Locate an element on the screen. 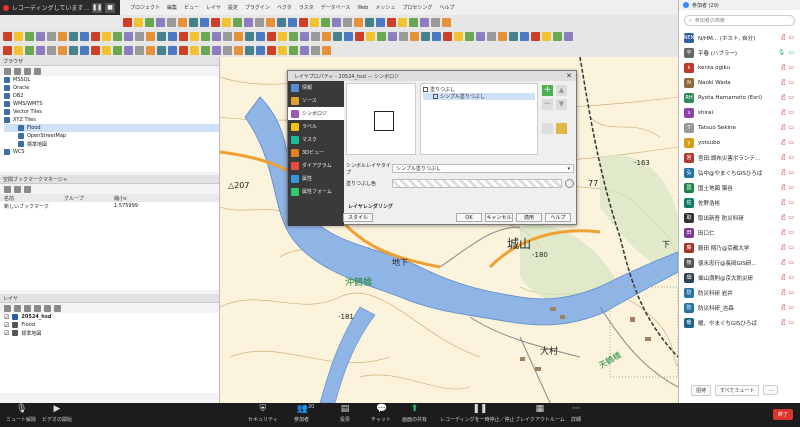 The image size is (800, 427). layer-visibility-checkbox: ☑ is located at coordinates (6, 317).